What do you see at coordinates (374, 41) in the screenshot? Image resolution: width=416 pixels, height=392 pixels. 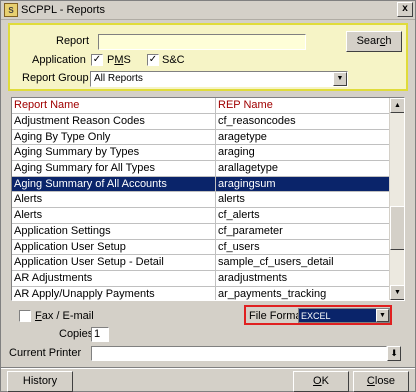 I see `search-button: Search` at bounding box center [374, 41].